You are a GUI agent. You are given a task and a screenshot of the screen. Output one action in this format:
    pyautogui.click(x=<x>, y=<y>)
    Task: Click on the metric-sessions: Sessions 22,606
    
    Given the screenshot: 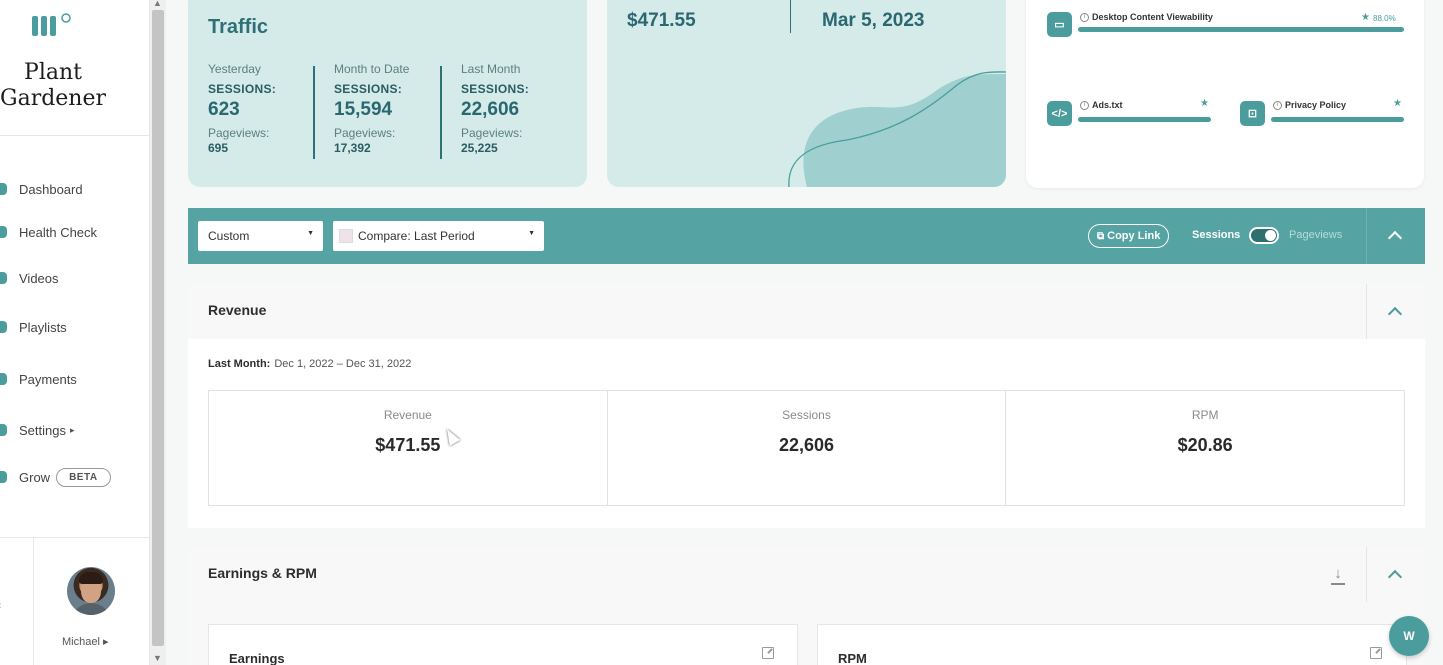 What is the action you would take?
    pyautogui.click(x=807, y=448)
    